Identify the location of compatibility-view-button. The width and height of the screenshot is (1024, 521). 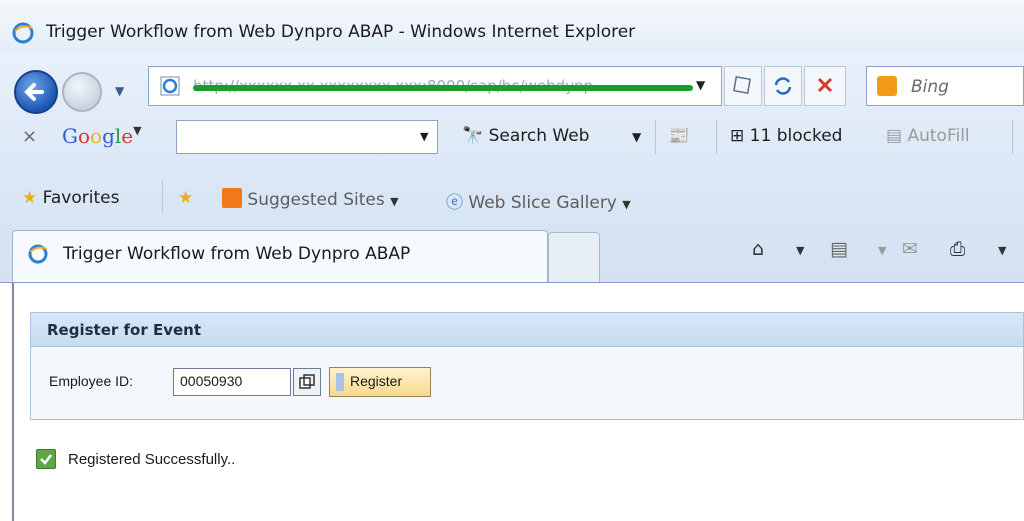
(743, 86).